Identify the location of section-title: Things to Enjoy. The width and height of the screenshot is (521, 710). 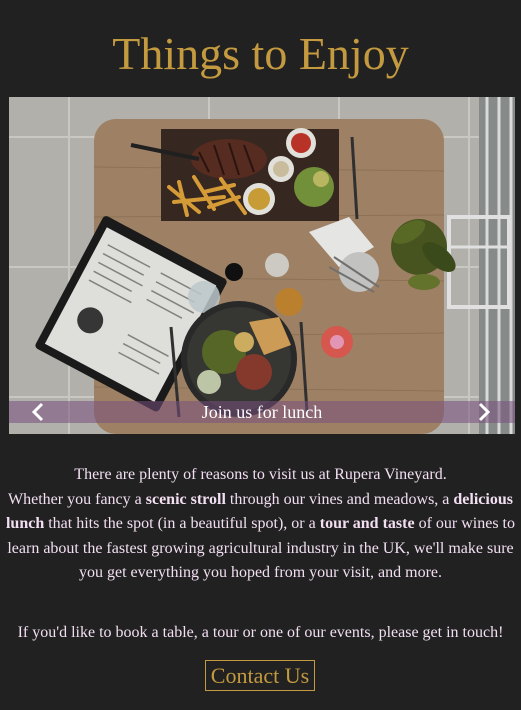
(260, 53).